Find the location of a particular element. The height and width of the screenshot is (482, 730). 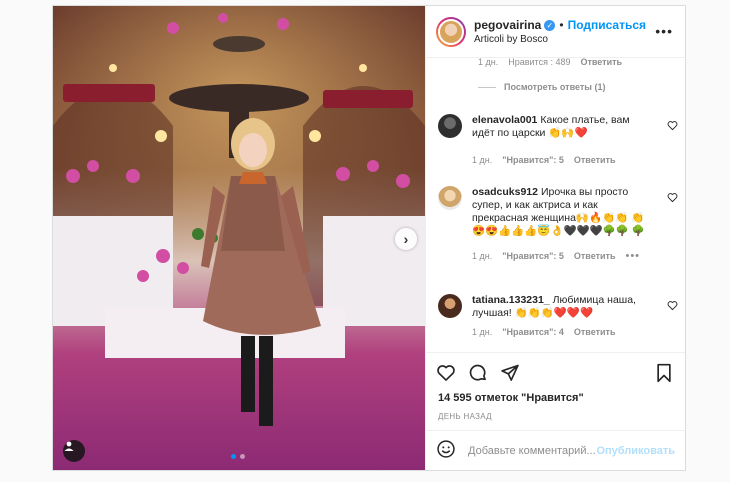

view-replies-button: Посмотреть ответы (1) is located at coordinates (541, 87).